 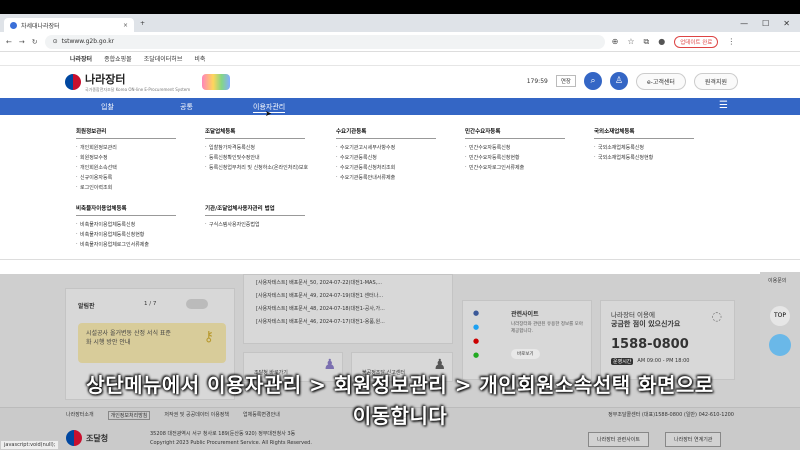 What do you see at coordinates (592, 81) in the screenshot?
I see `search-icon: ⌕` at bounding box center [592, 81].